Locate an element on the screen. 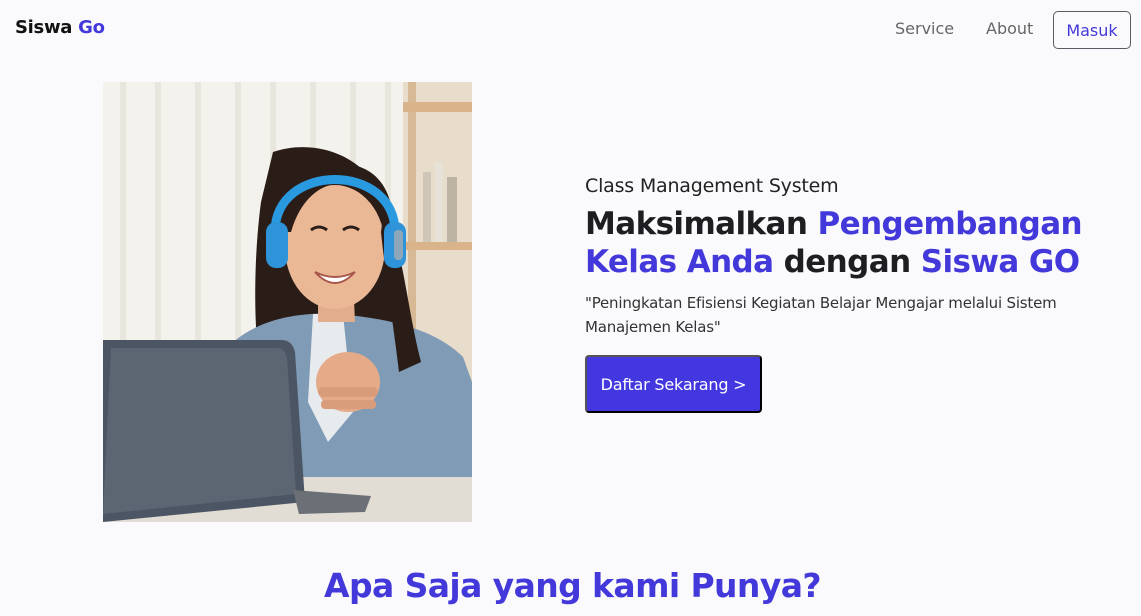 The height and width of the screenshot is (616, 1141). register-now-button: Daftar Sekarang > is located at coordinates (673, 384).